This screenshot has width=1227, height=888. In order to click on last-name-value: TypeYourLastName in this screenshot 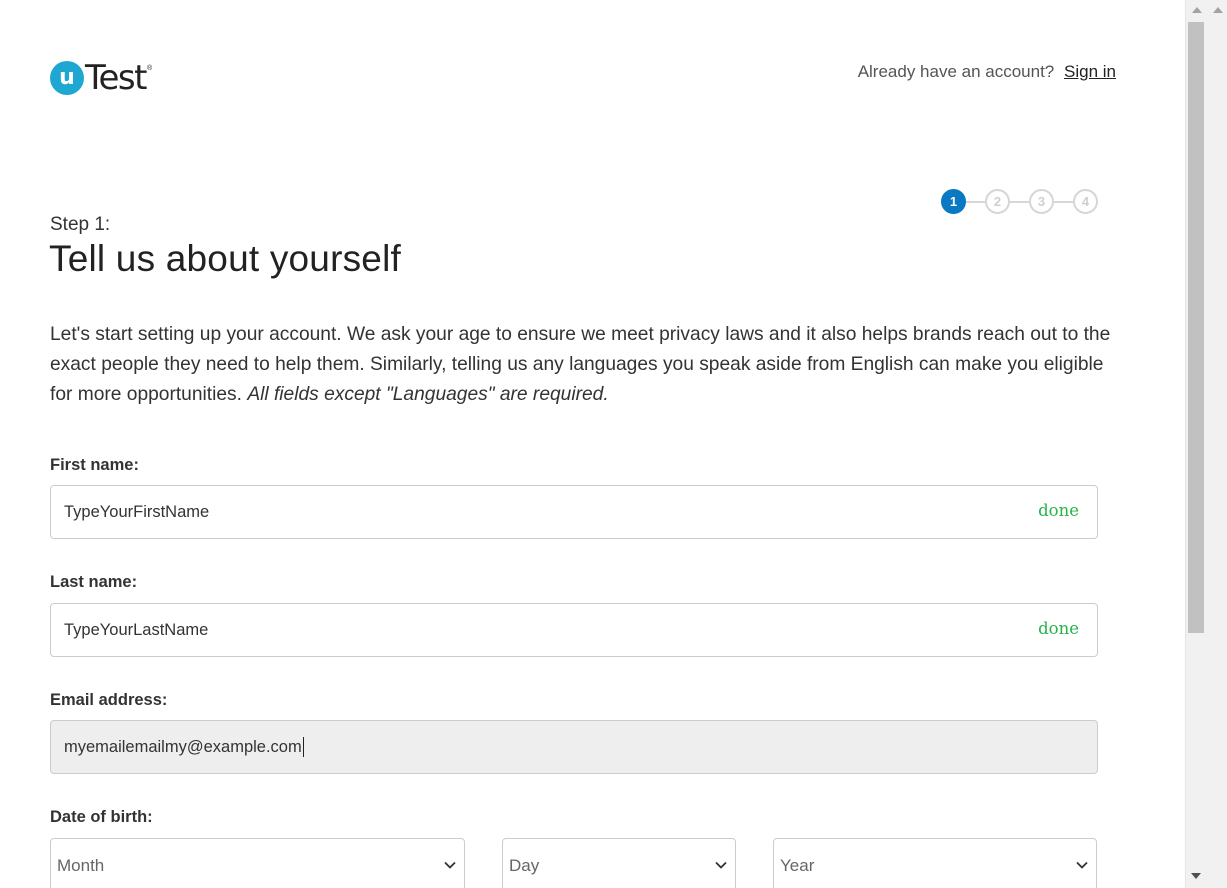, I will do `click(136, 629)`.